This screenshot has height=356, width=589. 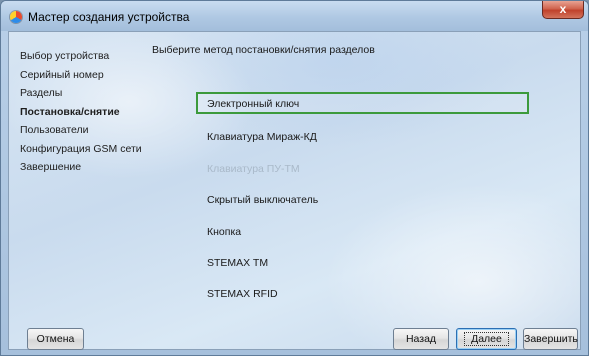 I want to click on step-item-serial: Серийный номер, so click(x=62, y=74).